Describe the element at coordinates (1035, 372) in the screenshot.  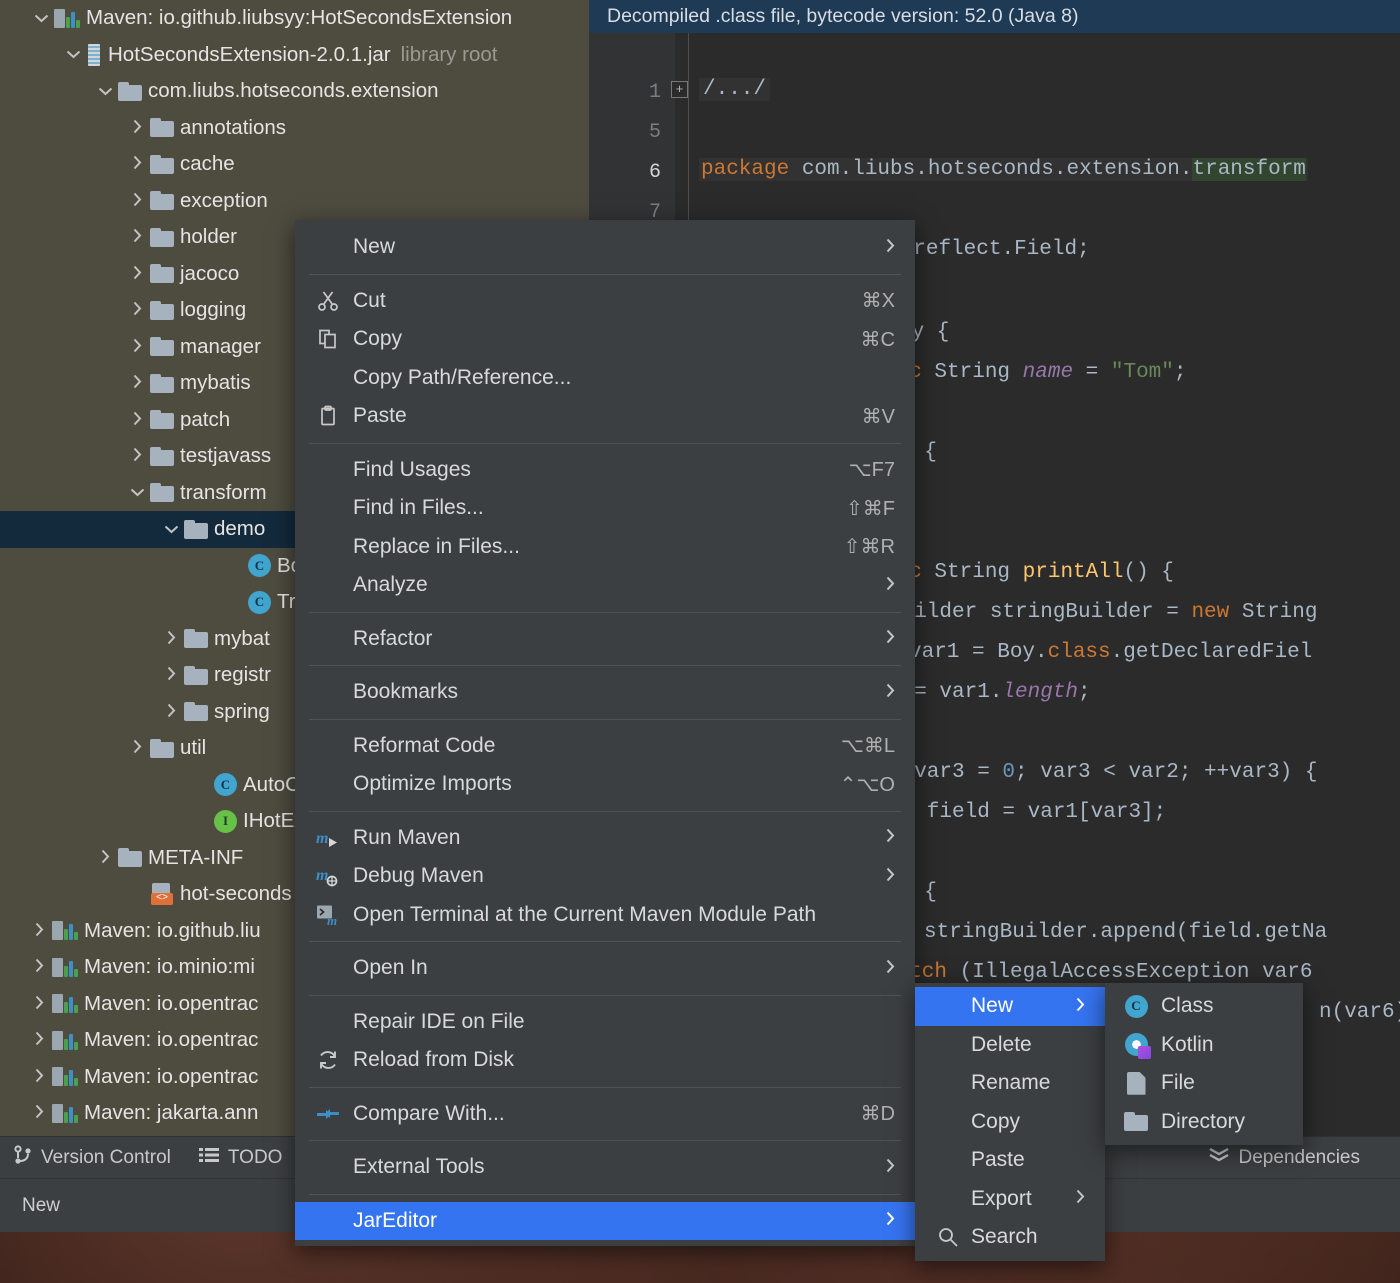
I see `code-fragment: tic String name = "Tom";` at that location.